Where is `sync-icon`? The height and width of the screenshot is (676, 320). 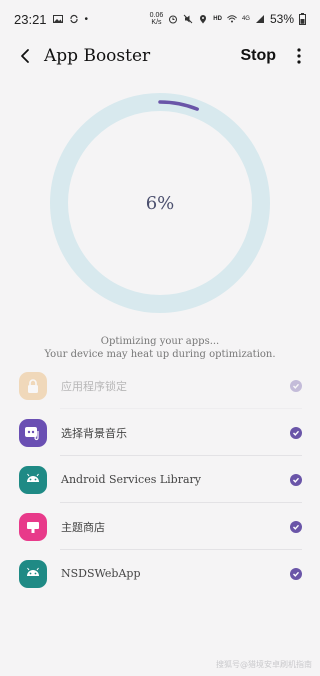 sync-icon is located at coordinates (73, 19).